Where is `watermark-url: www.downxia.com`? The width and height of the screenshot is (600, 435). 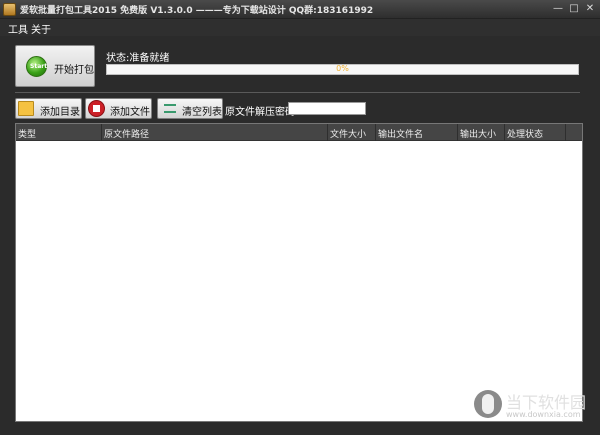 watermark-url: www.downxia.com is located at coordinates (543, 414).